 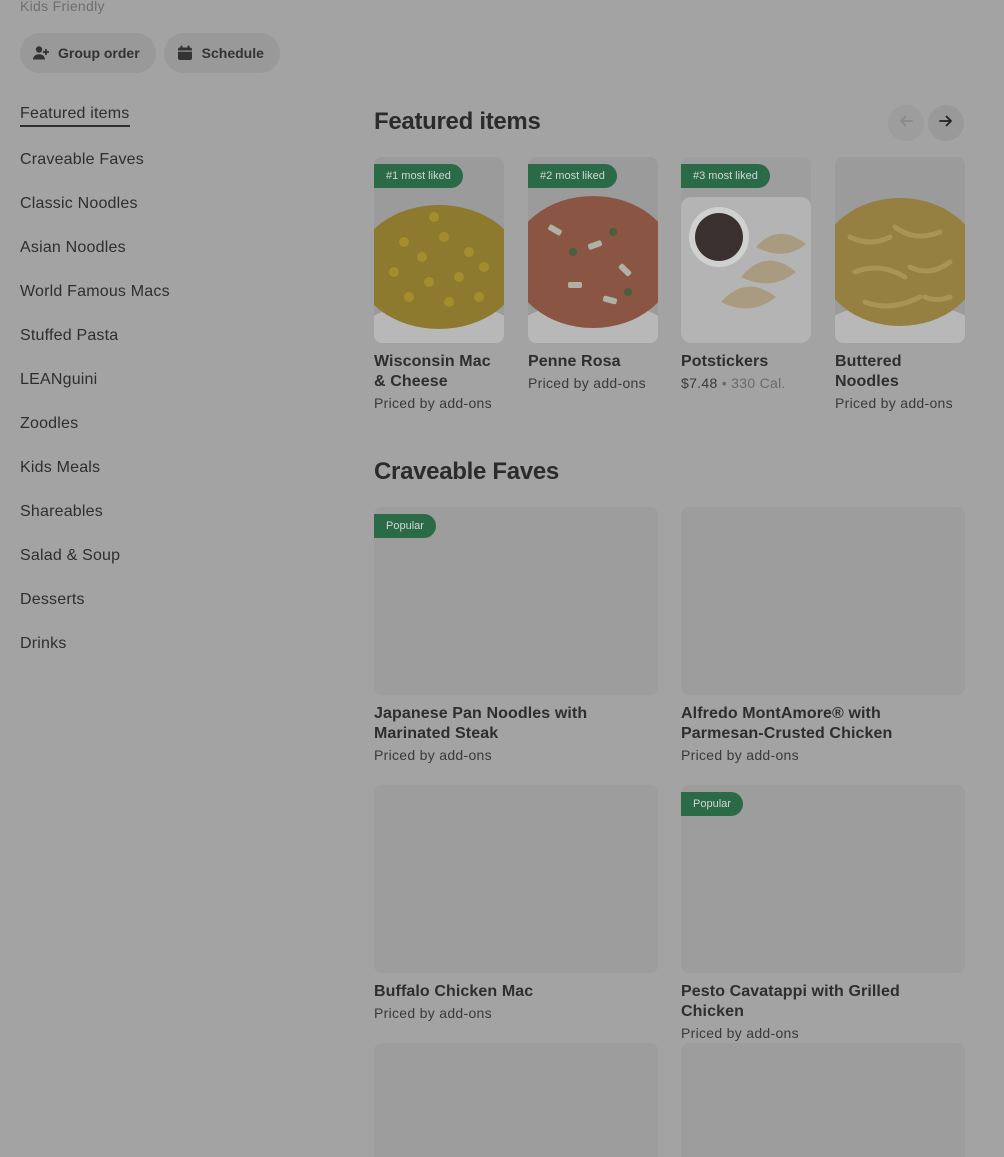 What do you see at coordinates (170, 644) in the screenshot?
I see `sidebar-item-drinks: Drinks` at bounding box center [170, 644].